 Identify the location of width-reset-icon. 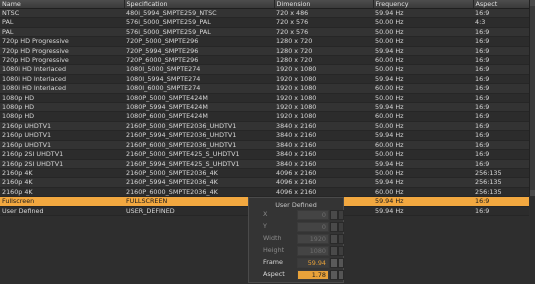
(341, 239).